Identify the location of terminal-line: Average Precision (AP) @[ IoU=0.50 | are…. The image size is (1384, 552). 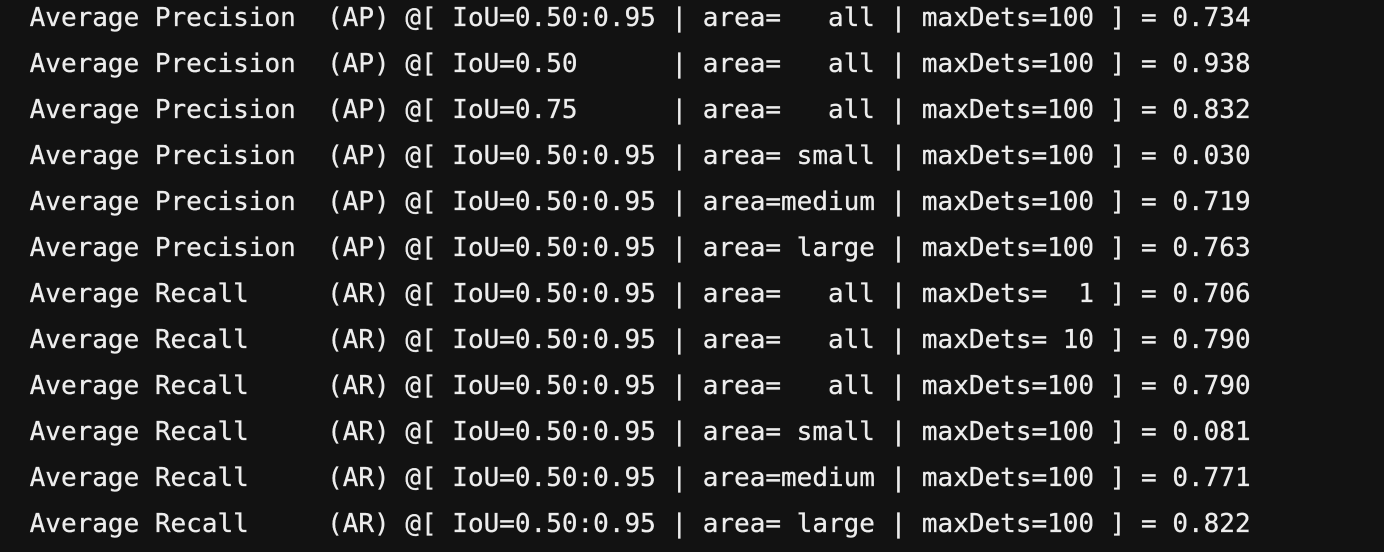
(632, 64).